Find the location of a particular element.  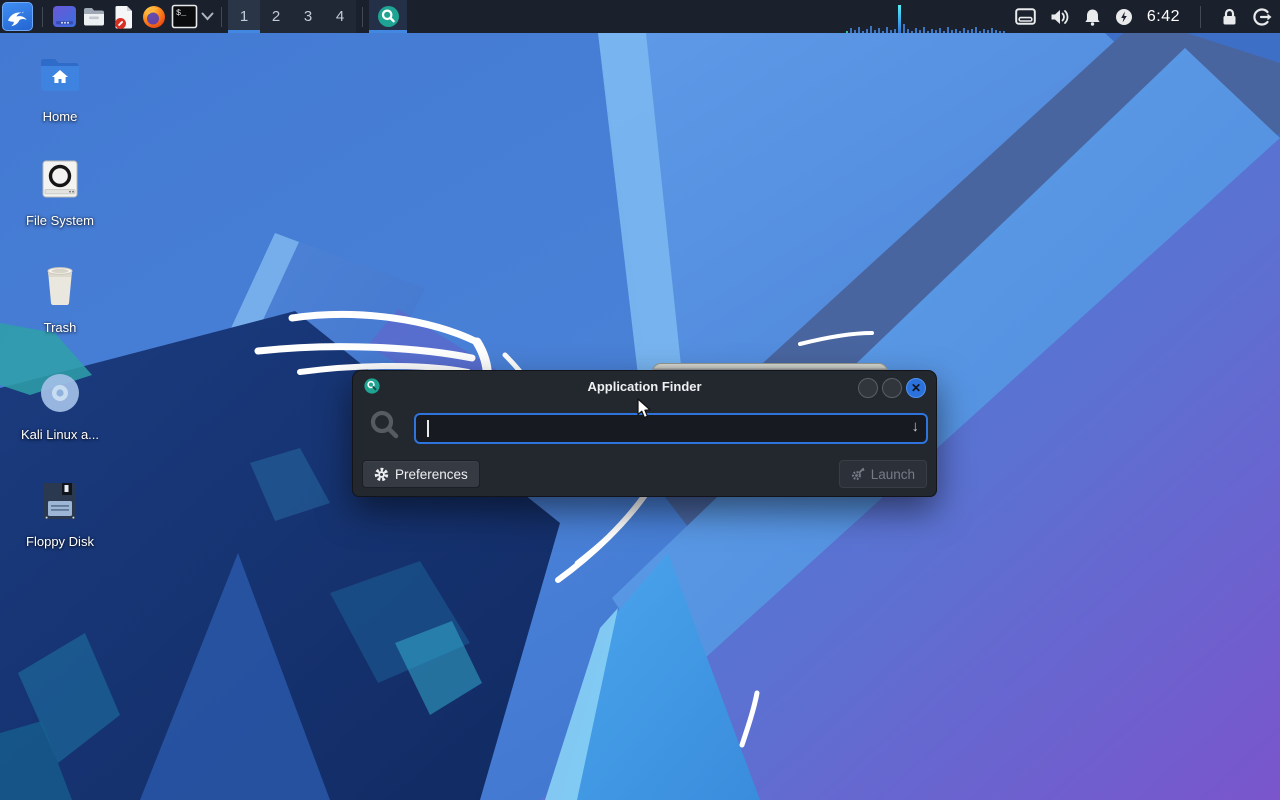

home-folder-icon is located at coordinates (60, 75).